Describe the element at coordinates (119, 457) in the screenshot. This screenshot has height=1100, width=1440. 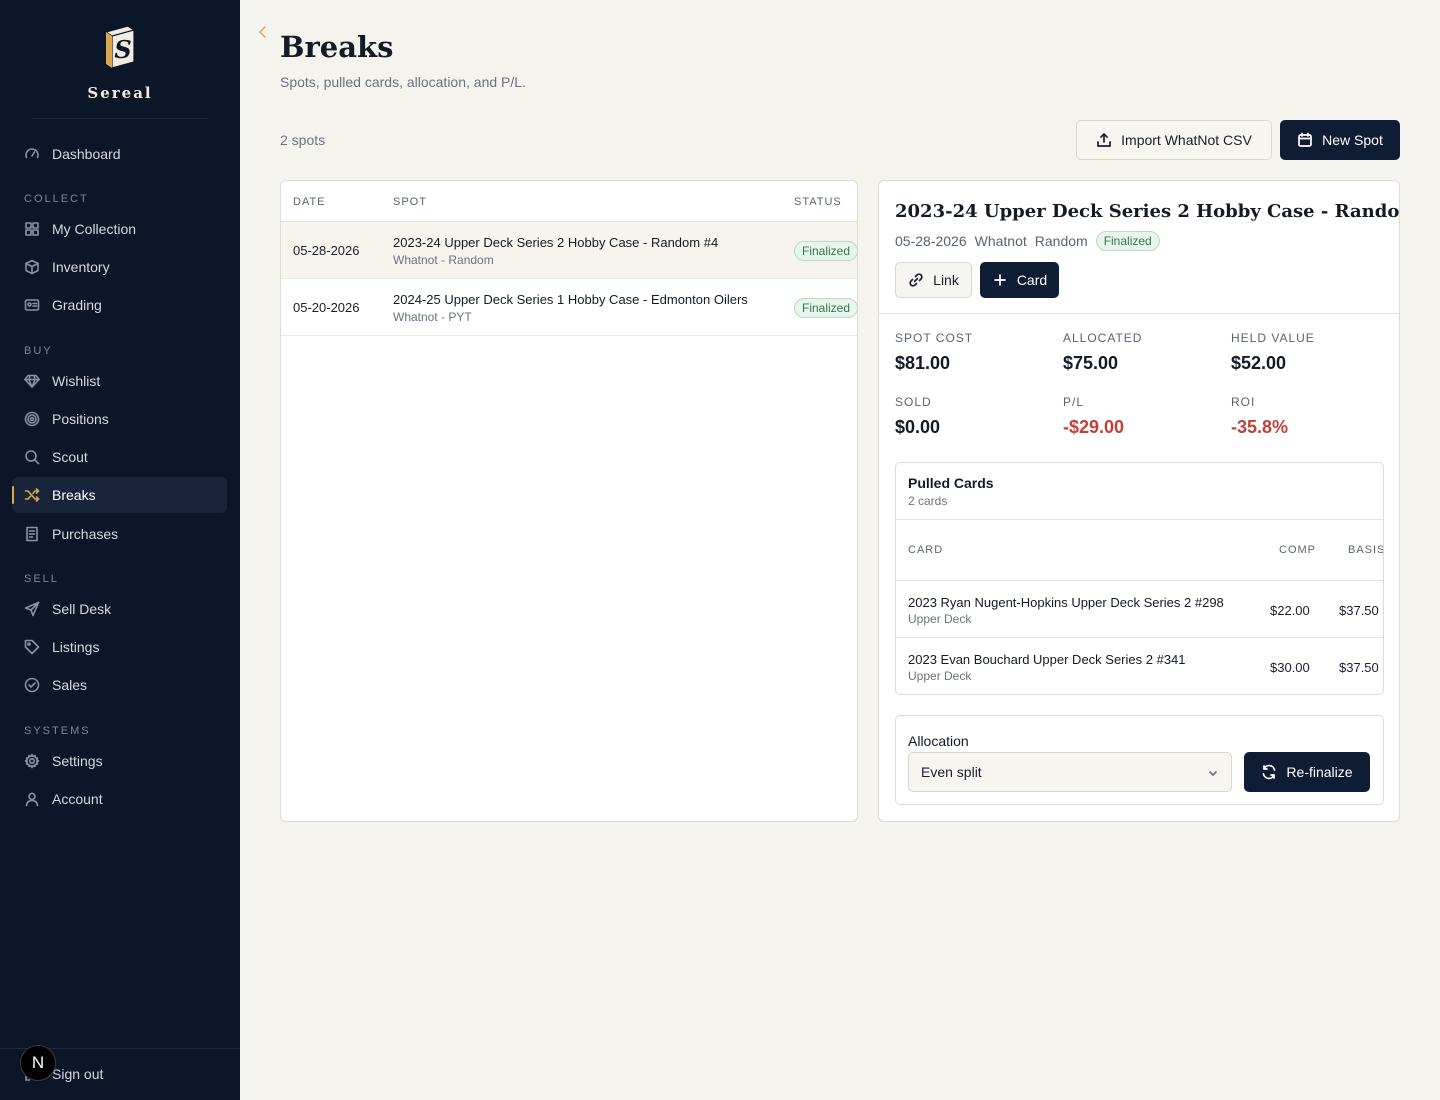
I see `nav-scout: Scout` at that location.